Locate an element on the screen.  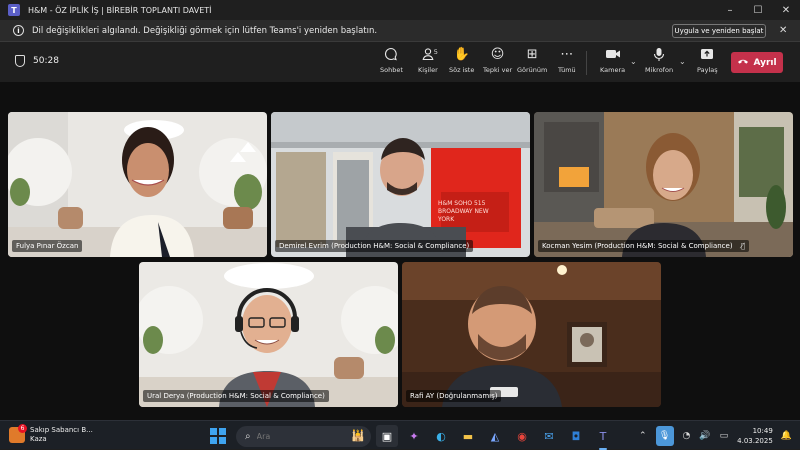
notification-bell-icon: 🔔 is located at coordinates (786, 436).